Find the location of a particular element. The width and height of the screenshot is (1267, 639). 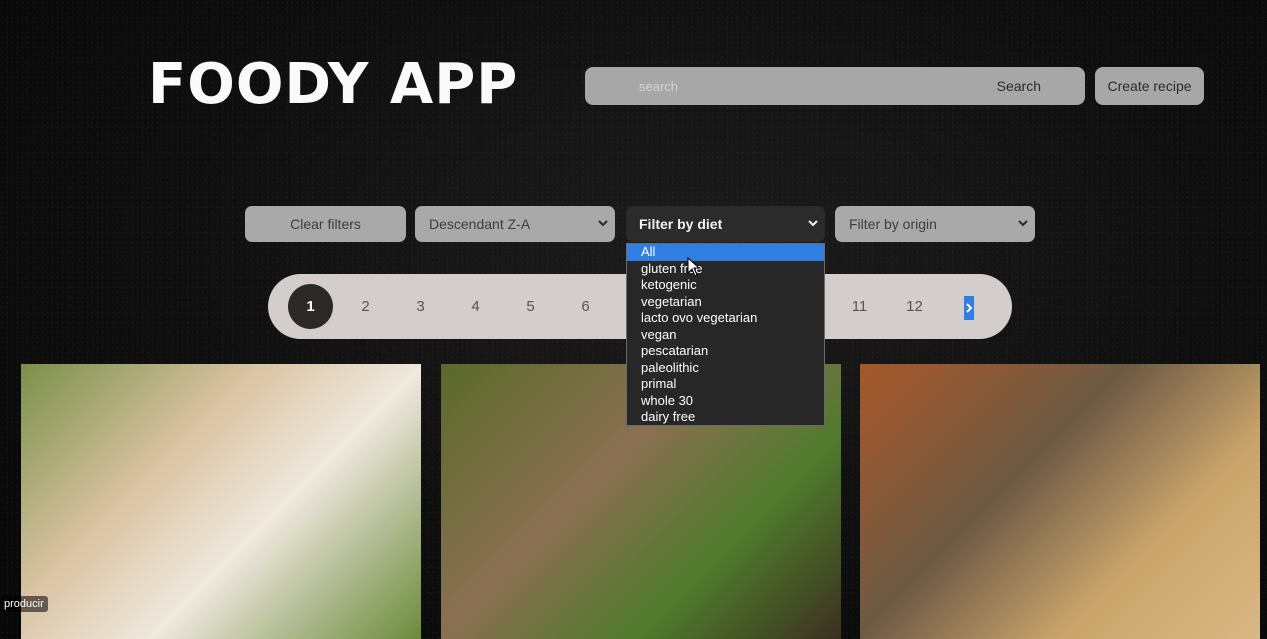

diet-select: Filter by diet is located at coordinates (725, 224).